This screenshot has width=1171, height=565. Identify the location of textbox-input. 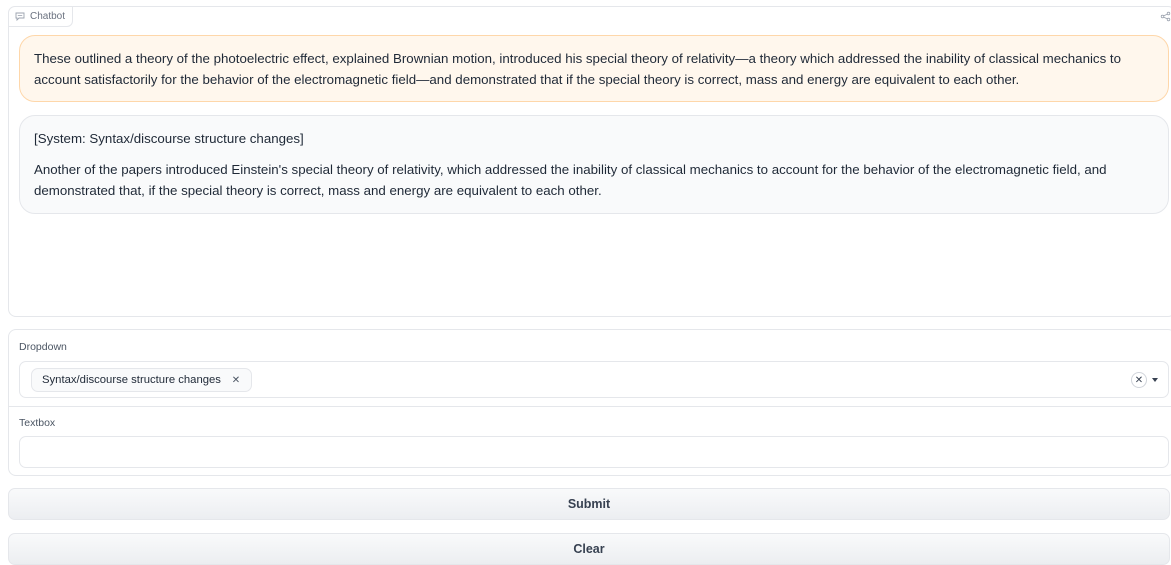
(594, 452).